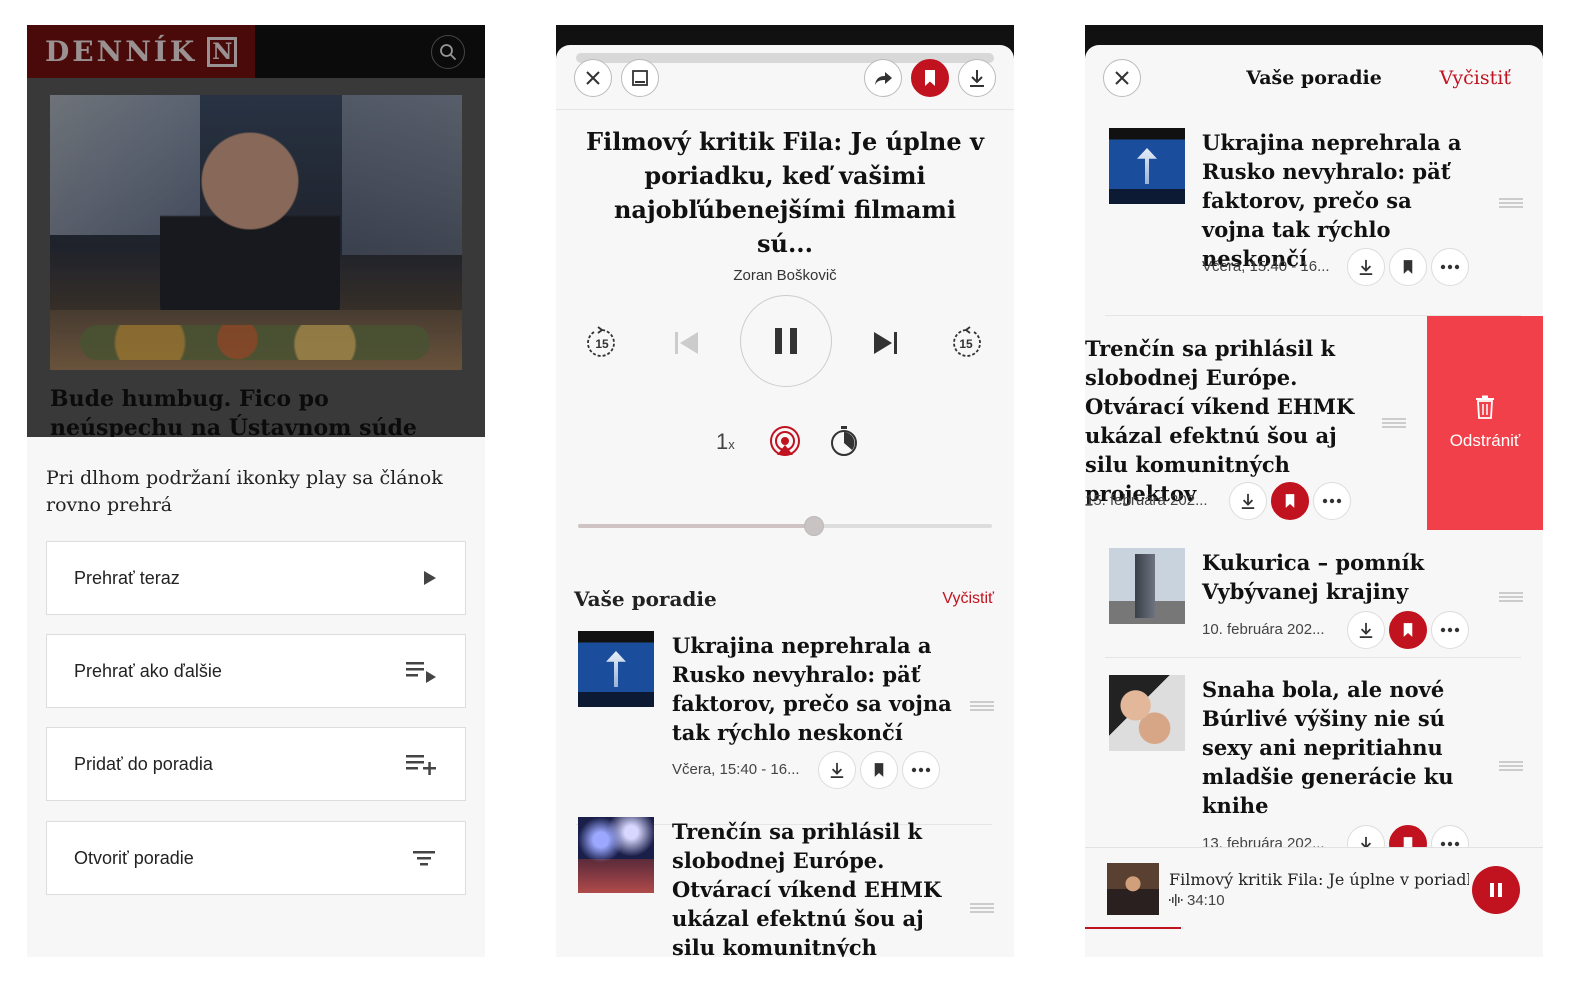 This screenshot has height=1003, width=1592. I want to click on play-next-icon, so click(421, 672).